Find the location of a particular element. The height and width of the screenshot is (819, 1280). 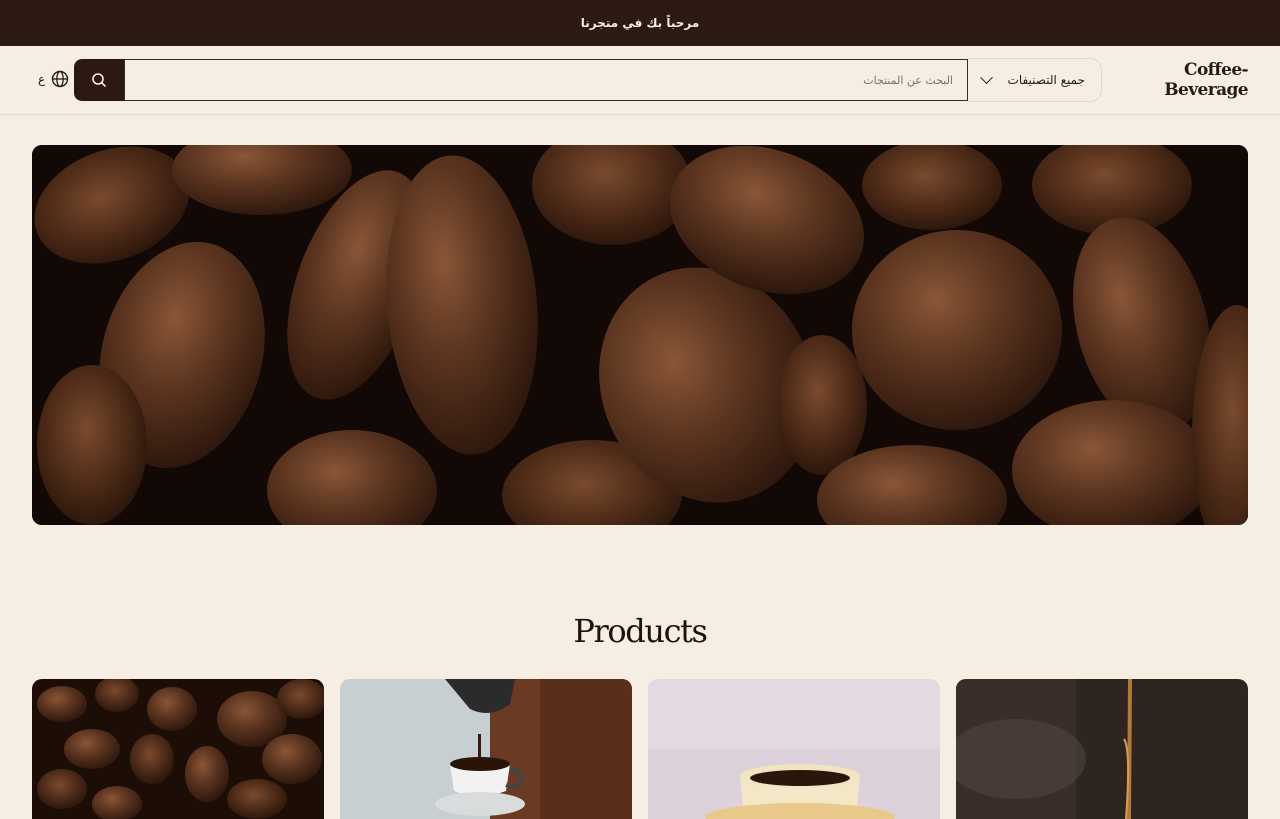

search-icon is located at coordinates (99, 80).